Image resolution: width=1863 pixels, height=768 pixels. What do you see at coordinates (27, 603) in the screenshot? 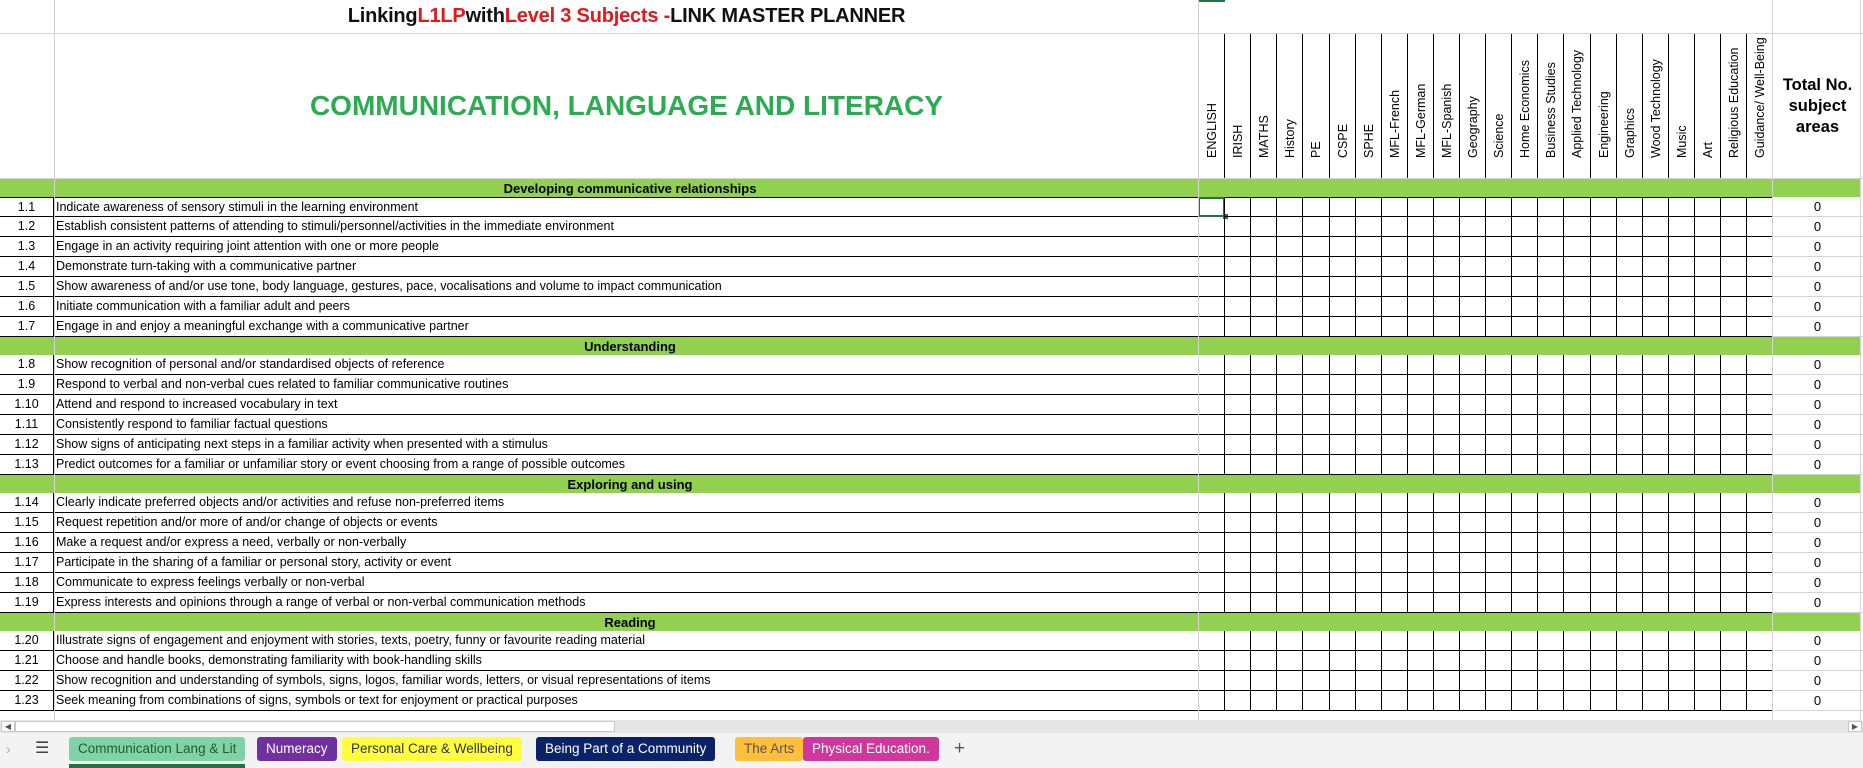
I see `outcome-number: 1.19` at bounding box center [27, 603].